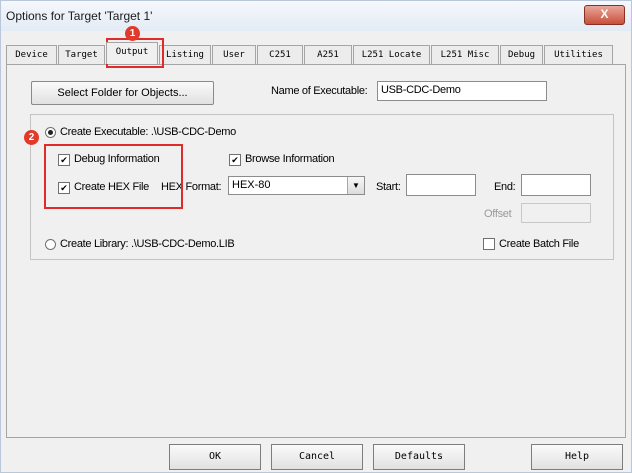  I want to click on end-label: End:, so click(505, 187).